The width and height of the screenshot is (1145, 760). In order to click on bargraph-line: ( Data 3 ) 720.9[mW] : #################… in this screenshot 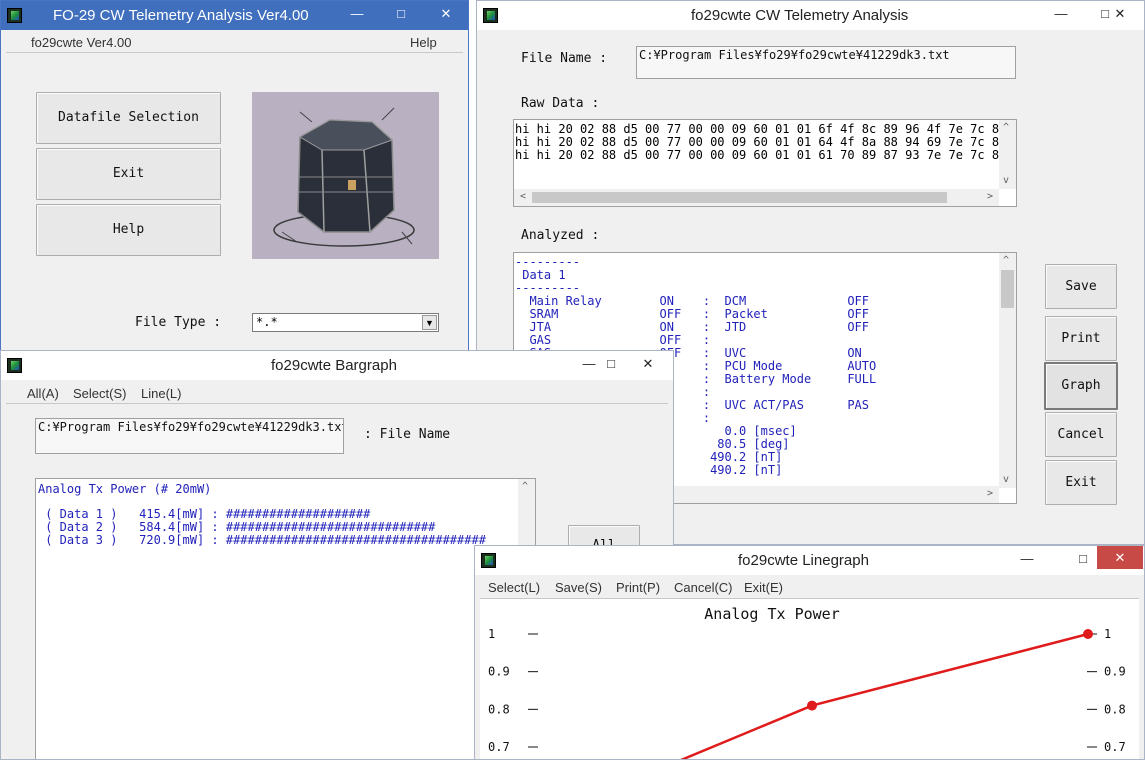, I will do `click(262, 540)`.